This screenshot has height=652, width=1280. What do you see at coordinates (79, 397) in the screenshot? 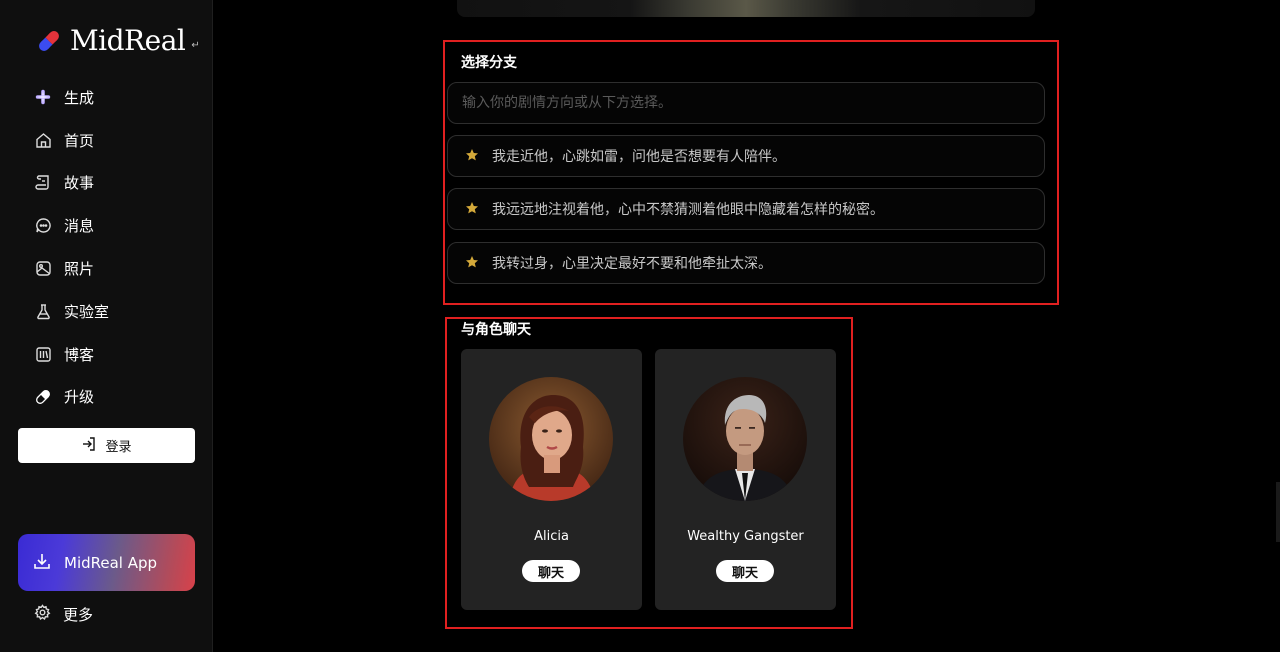
I see `sidebar-item-label: 升级` at bounding box center [79, 397].